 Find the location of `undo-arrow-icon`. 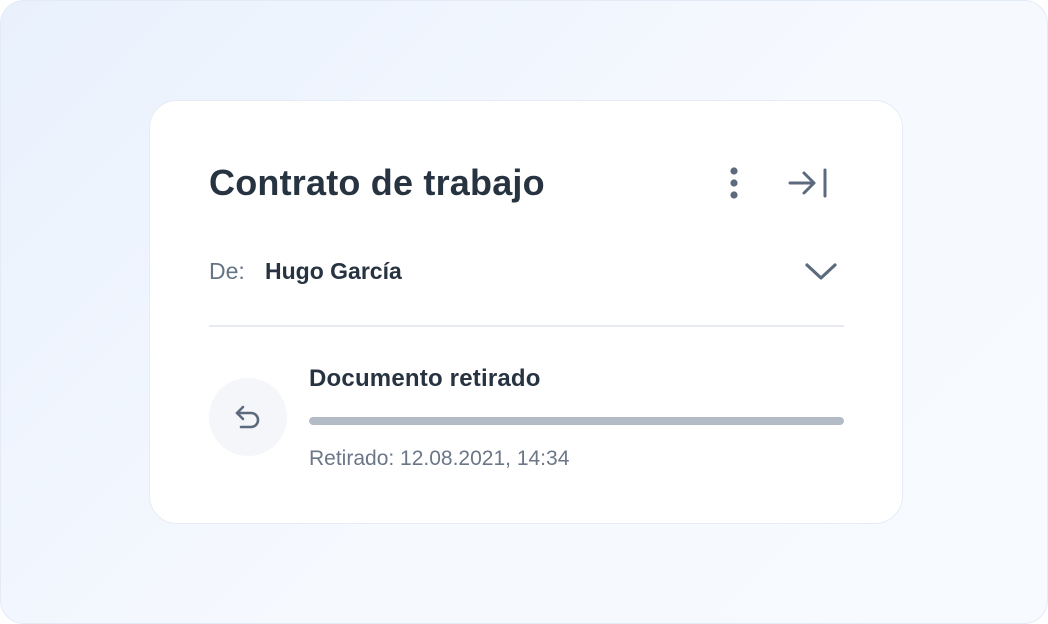

undo-arrow-icon is located at coordinates (247, 417).